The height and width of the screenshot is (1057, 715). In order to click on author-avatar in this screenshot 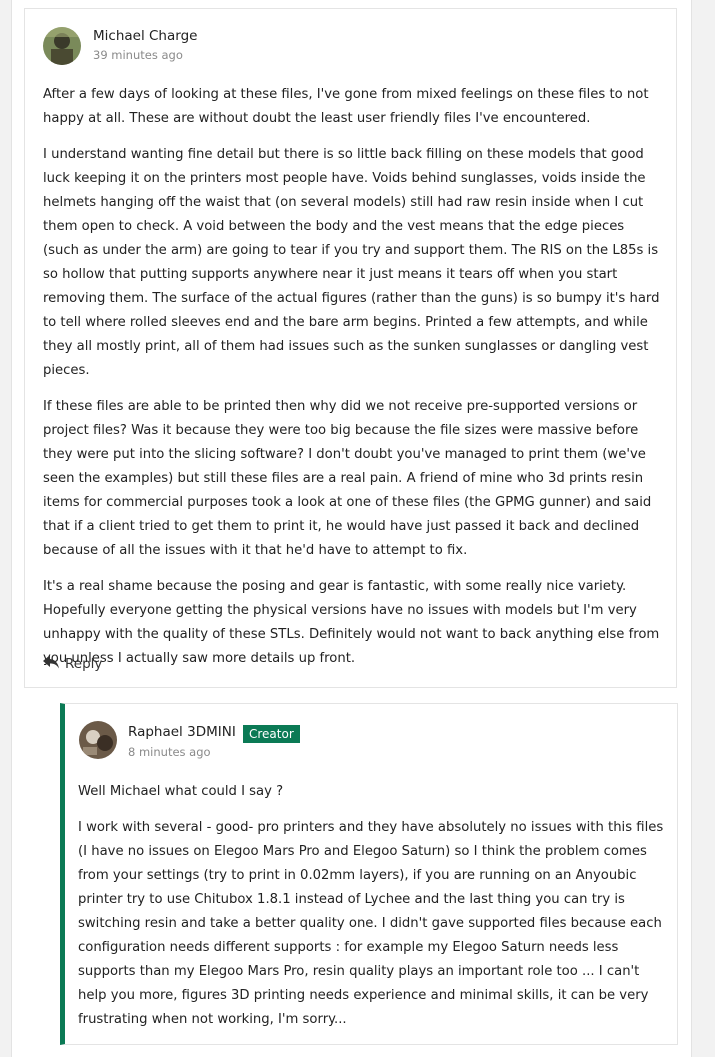, I will do `click(62, 46)`.